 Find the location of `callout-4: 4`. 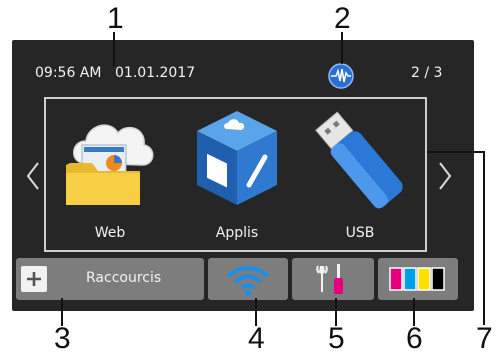

callout-4: 4 is located at coordinates (256, 338).